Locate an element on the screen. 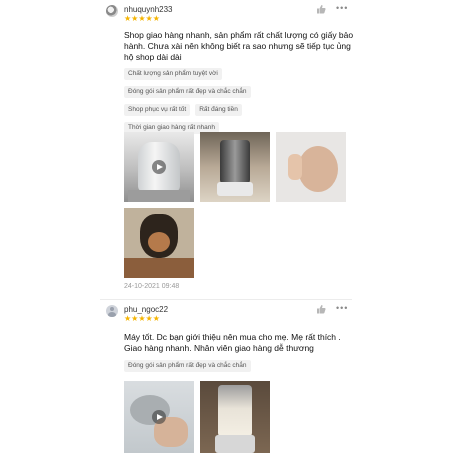 The width and height of the screenshot is (453, 453). review-tag: Chất lượng sản phẩm tuyệt vời is located at coordinates (173, 74).